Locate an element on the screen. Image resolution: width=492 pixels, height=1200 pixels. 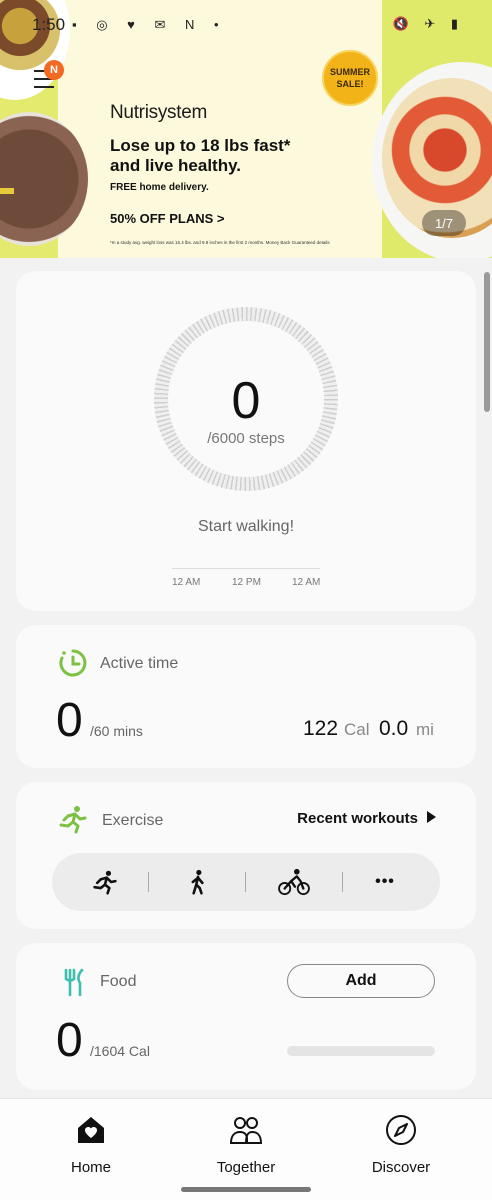
nav-discover: Discover is located at coordinates (401, 1144).